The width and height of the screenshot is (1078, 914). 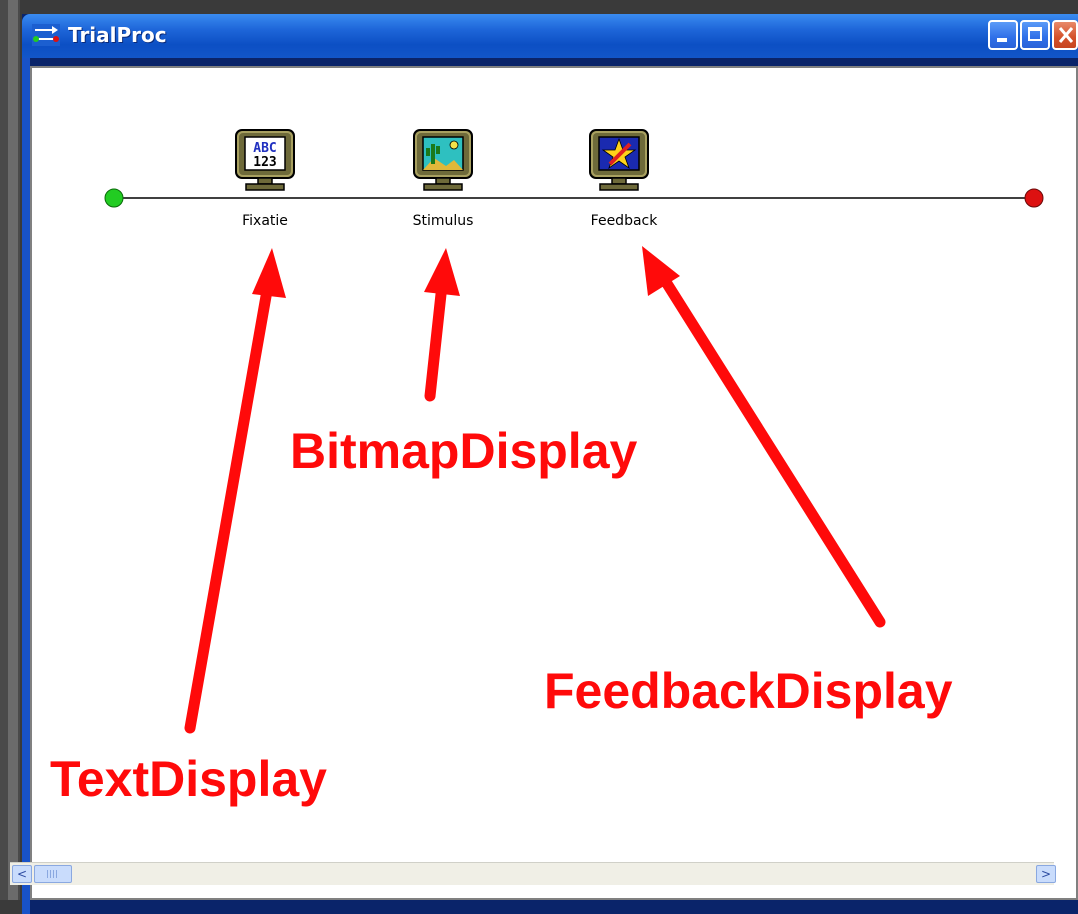 I want to click on chevron-right-icon: >, so click(x=1046, y=874).